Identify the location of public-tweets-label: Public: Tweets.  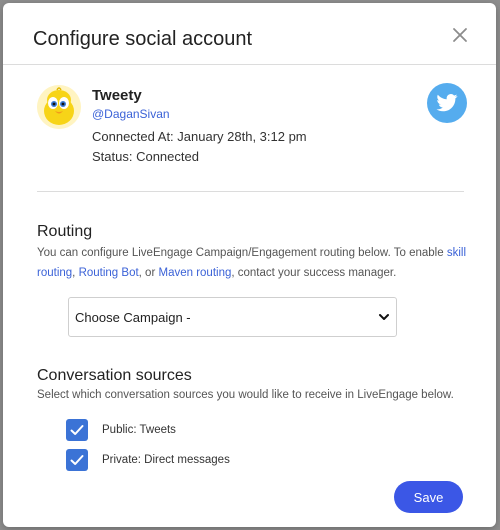
(139, 430).